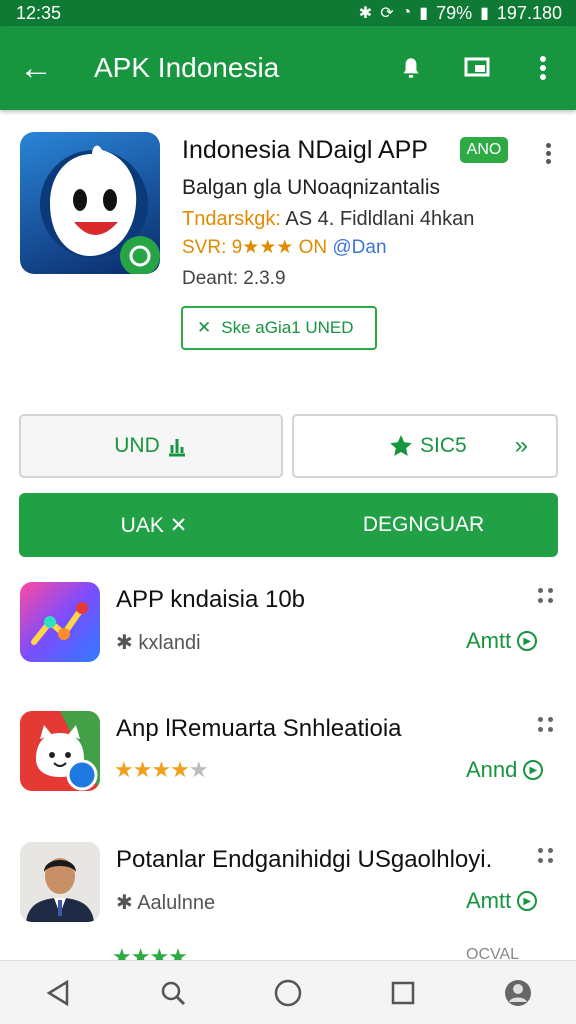 Image resolution: width=576 pixels, height=1024 pixels. Describe the element at coordinates (39, 12) in the screenshot. I see `status-time: 12:35` at that location.